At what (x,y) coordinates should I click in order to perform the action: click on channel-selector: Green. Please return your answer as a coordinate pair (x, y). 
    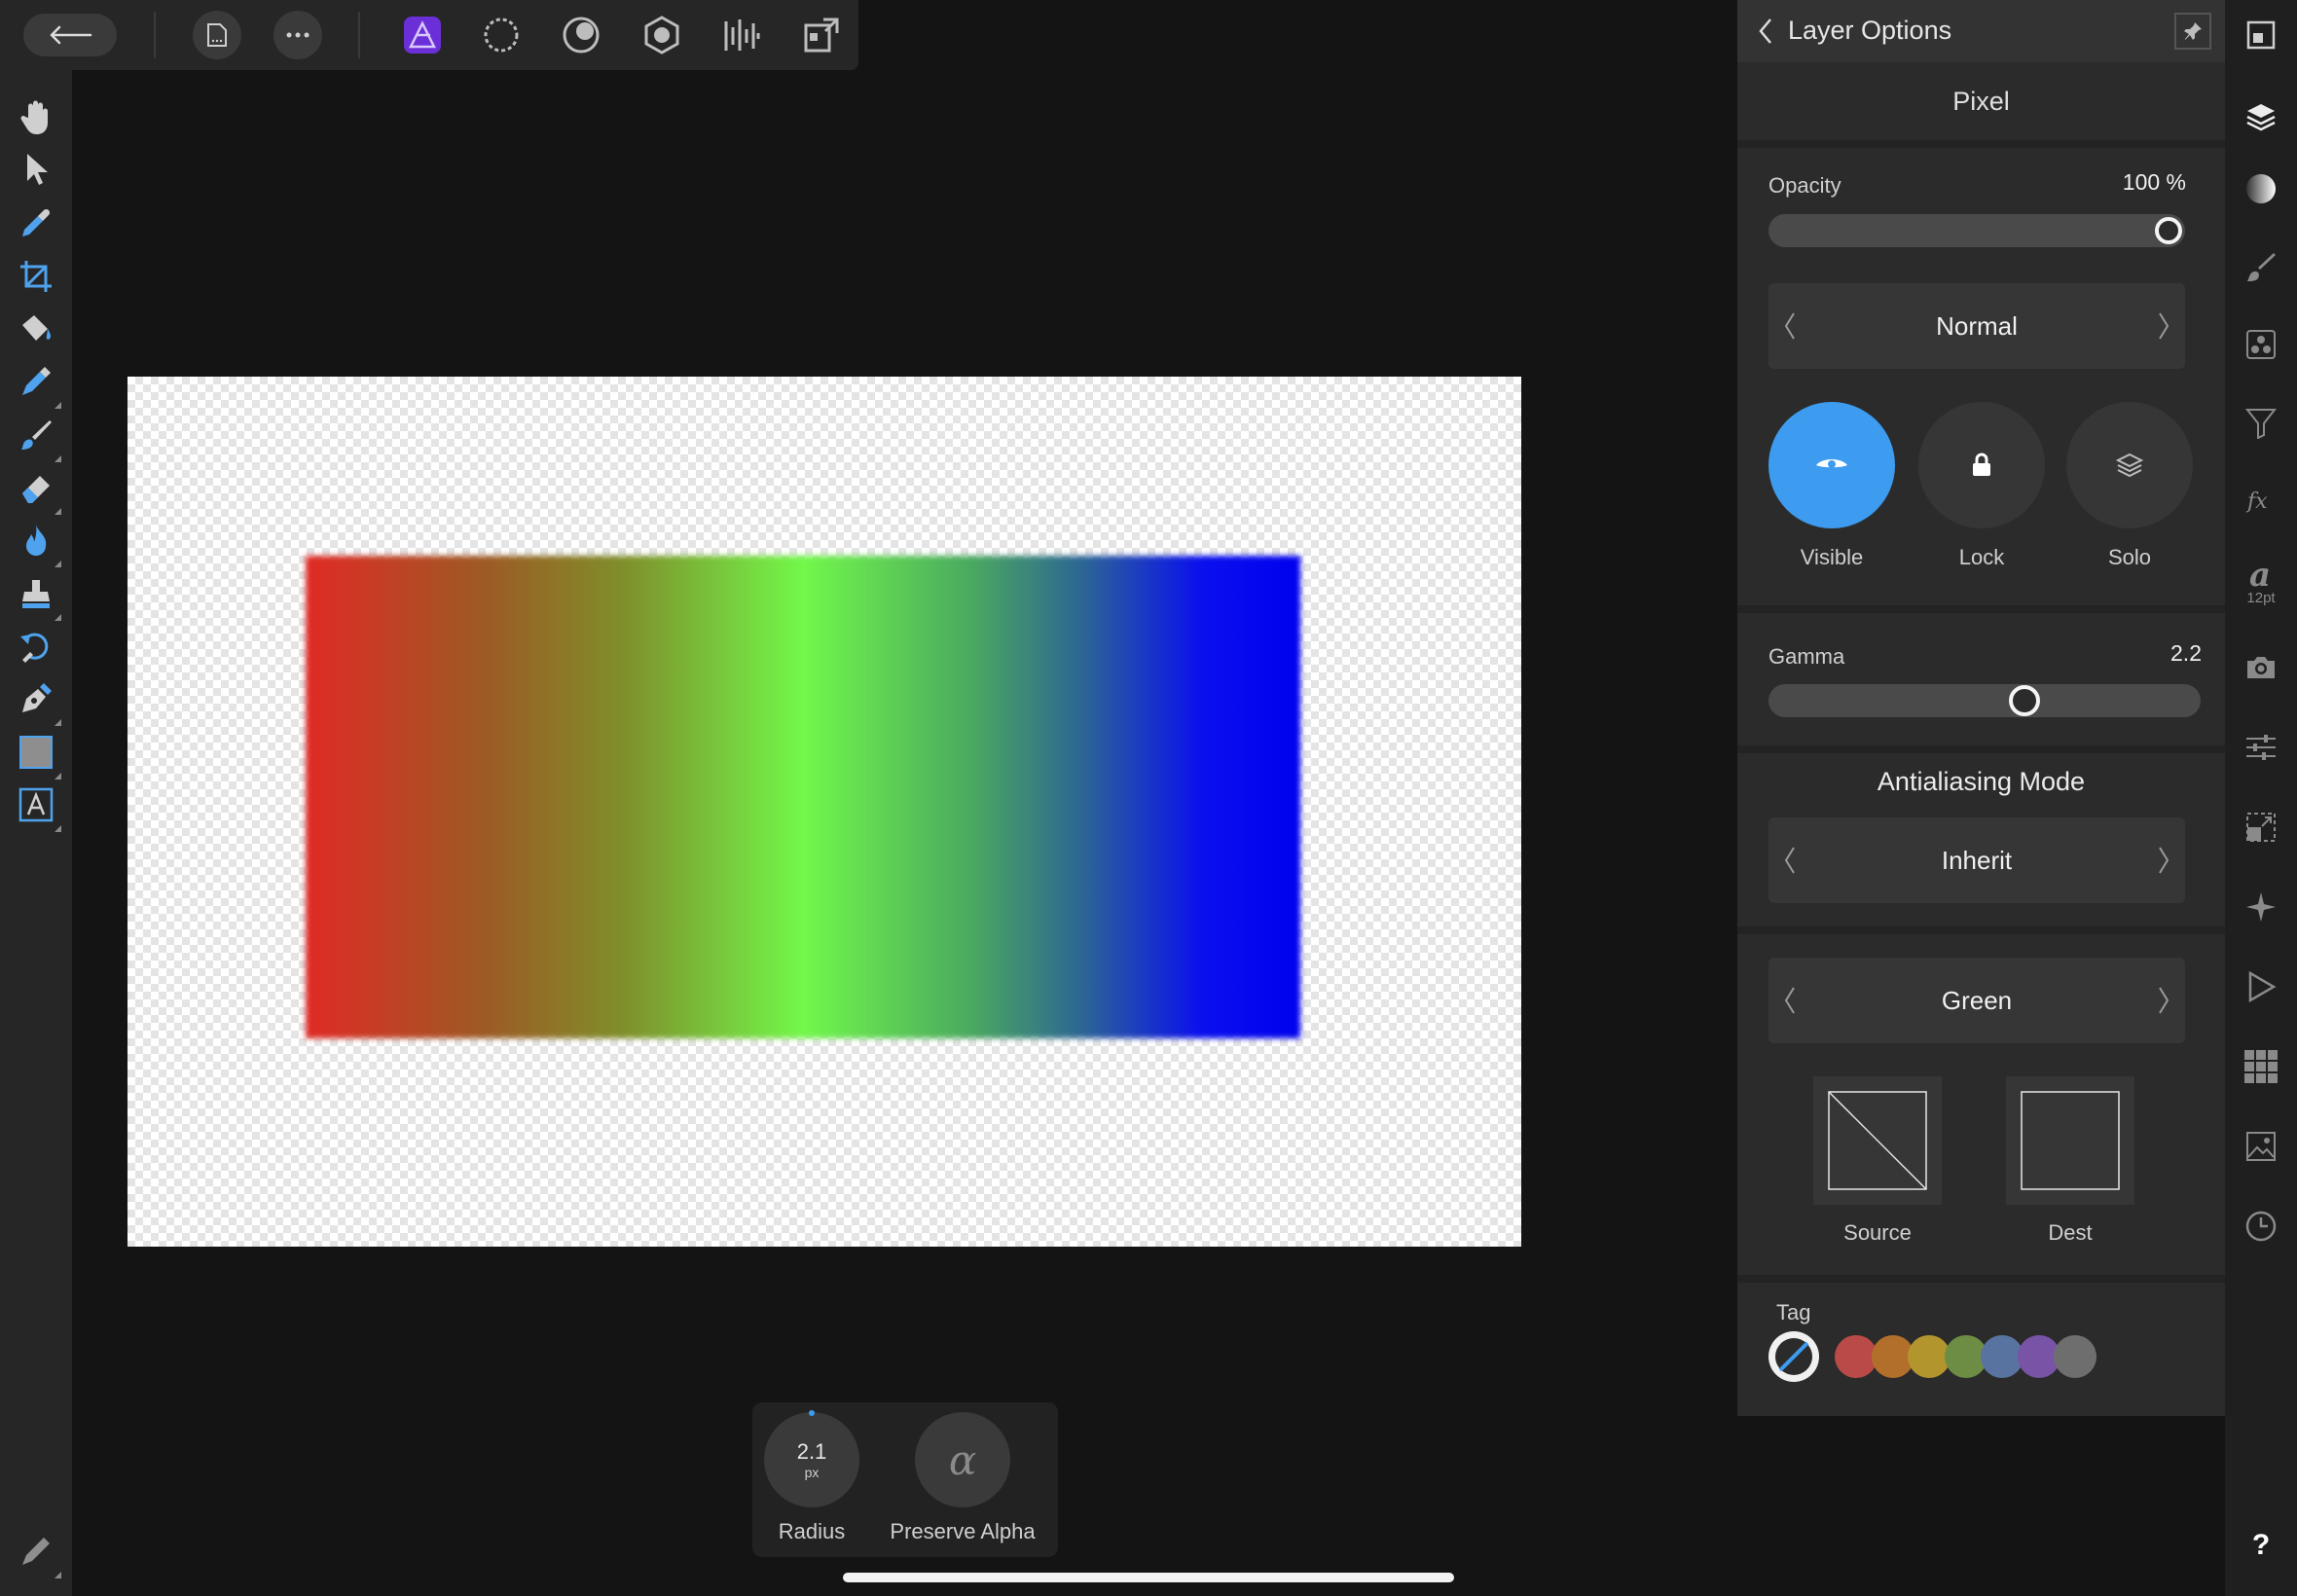
    Looking at the image, I should click on (1977, 1001).